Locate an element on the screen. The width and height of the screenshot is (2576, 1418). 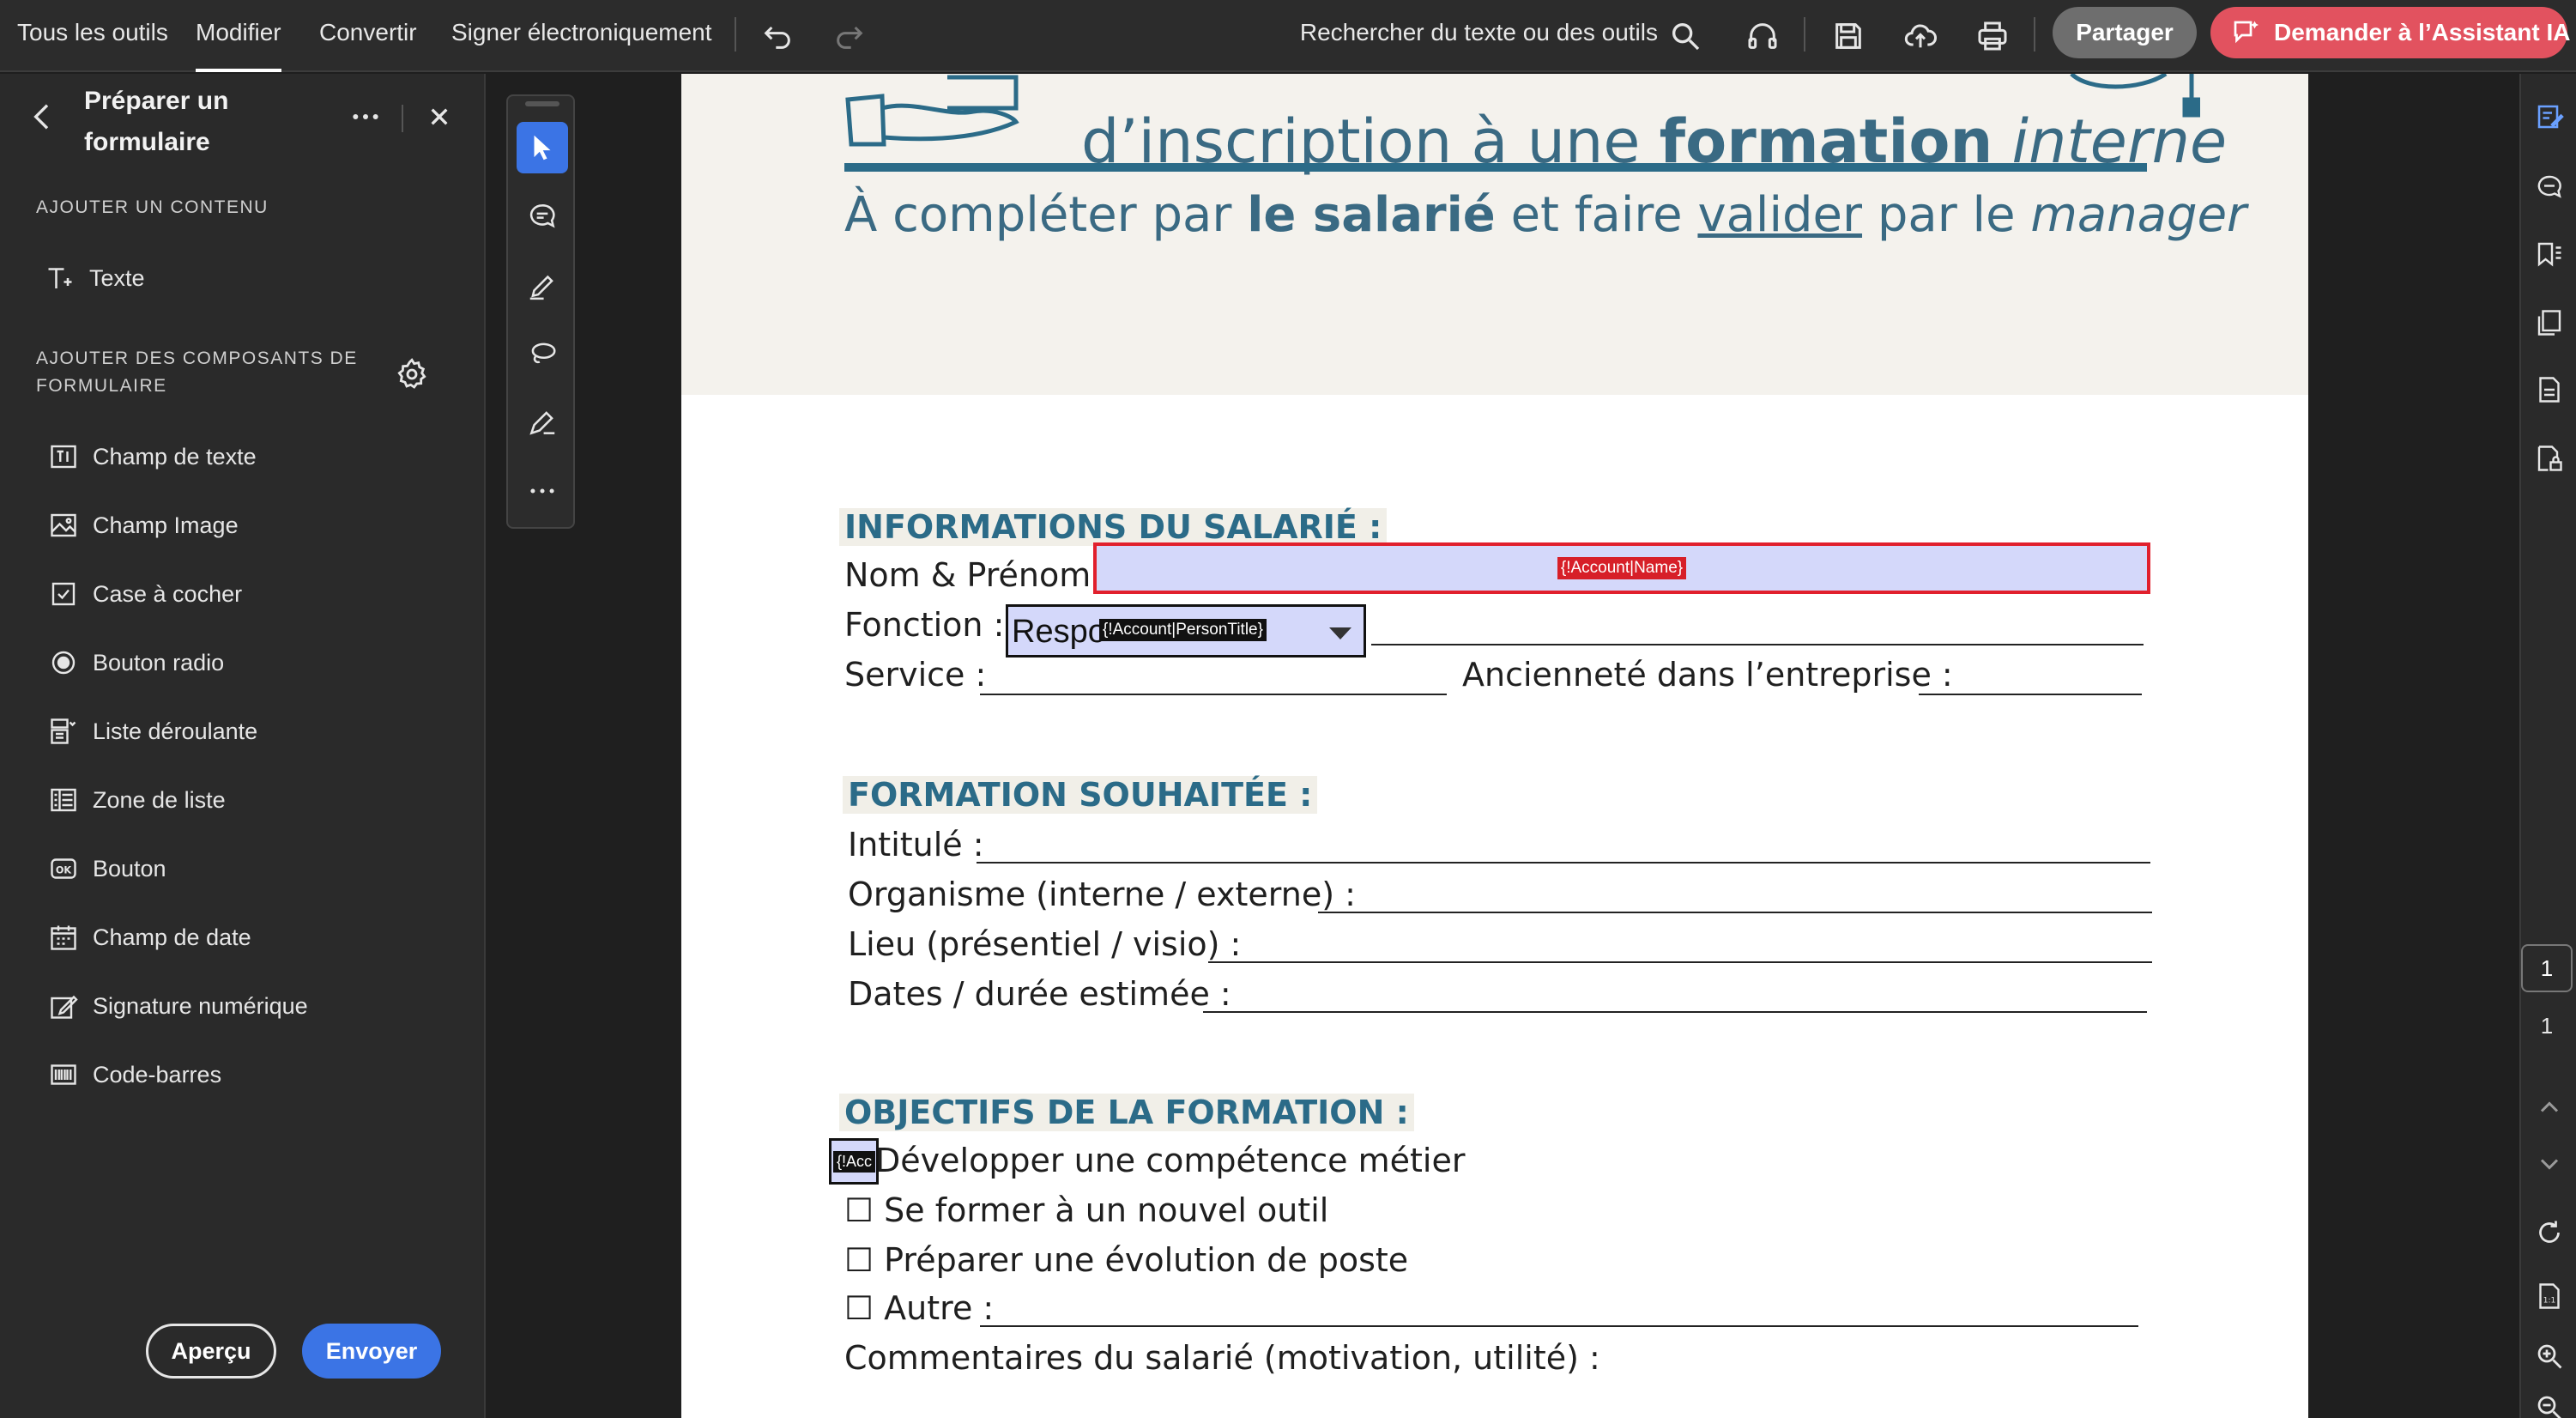
sign-tool is located at coordinates (542, 422).